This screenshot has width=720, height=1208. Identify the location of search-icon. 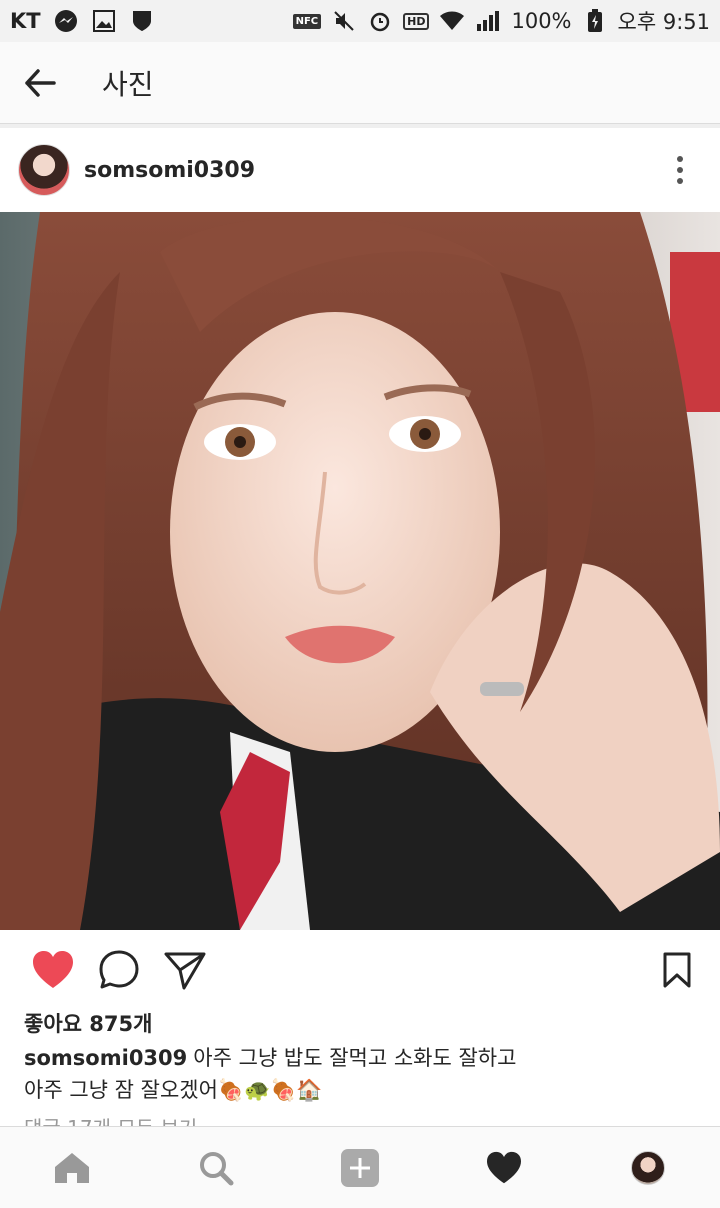
(217, 1168).